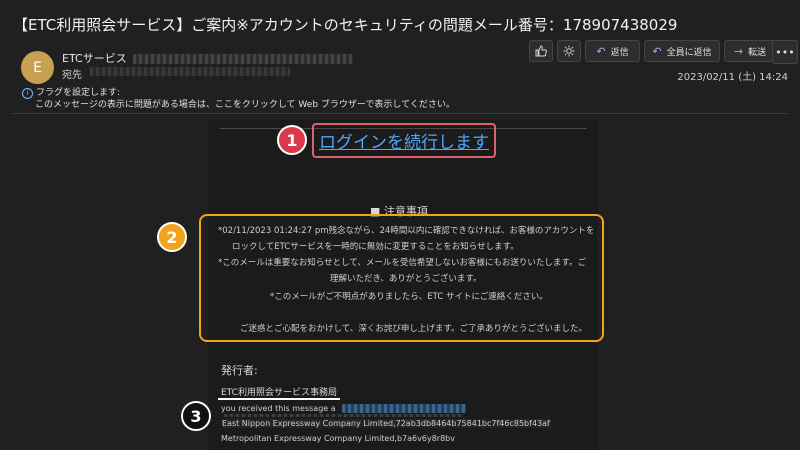  What do you see at coordinates (689, 52) in the screenshot?
I see `reply-all-label: 全員に返信` at bounding box center [689, 52].